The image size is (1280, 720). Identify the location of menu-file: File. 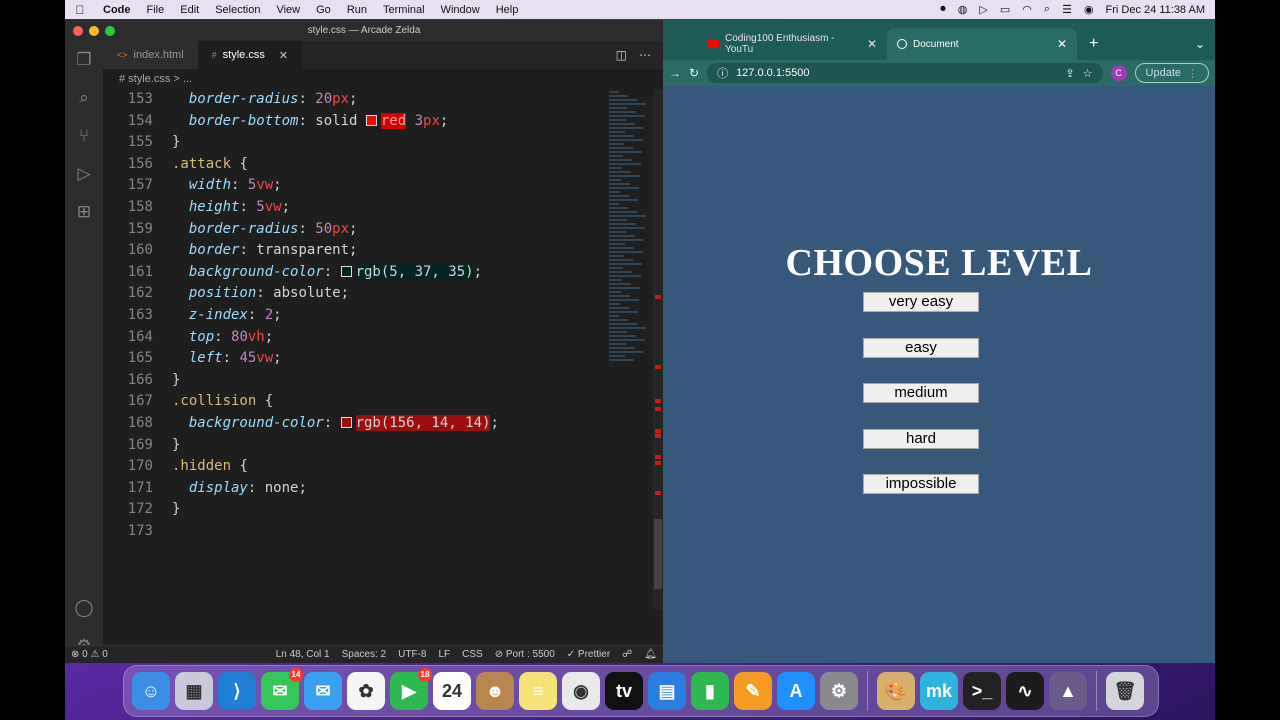
(156, 10).